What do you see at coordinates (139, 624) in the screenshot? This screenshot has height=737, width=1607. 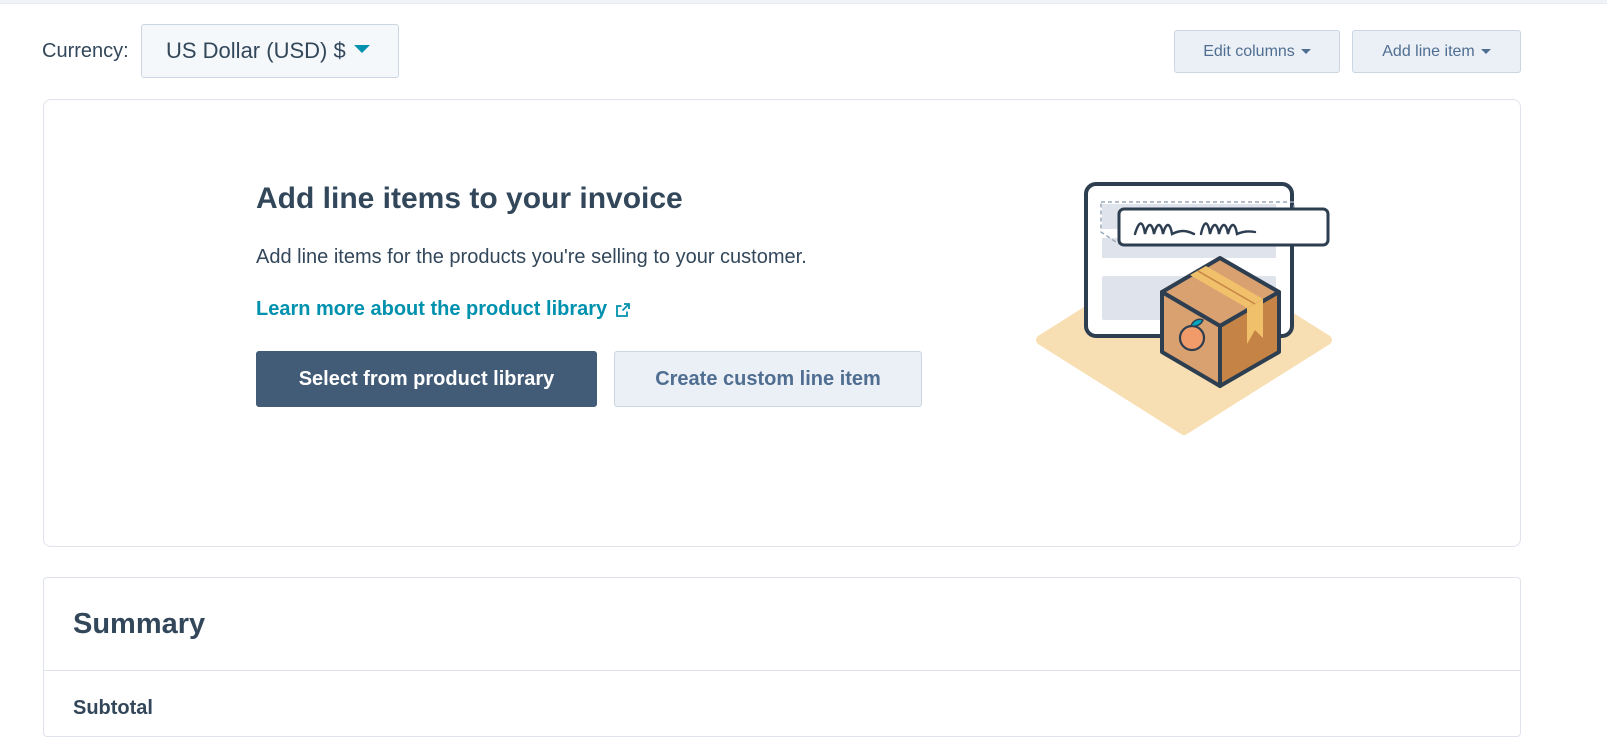 I see `summary-title: Summary` at bounding box center [139, 624].